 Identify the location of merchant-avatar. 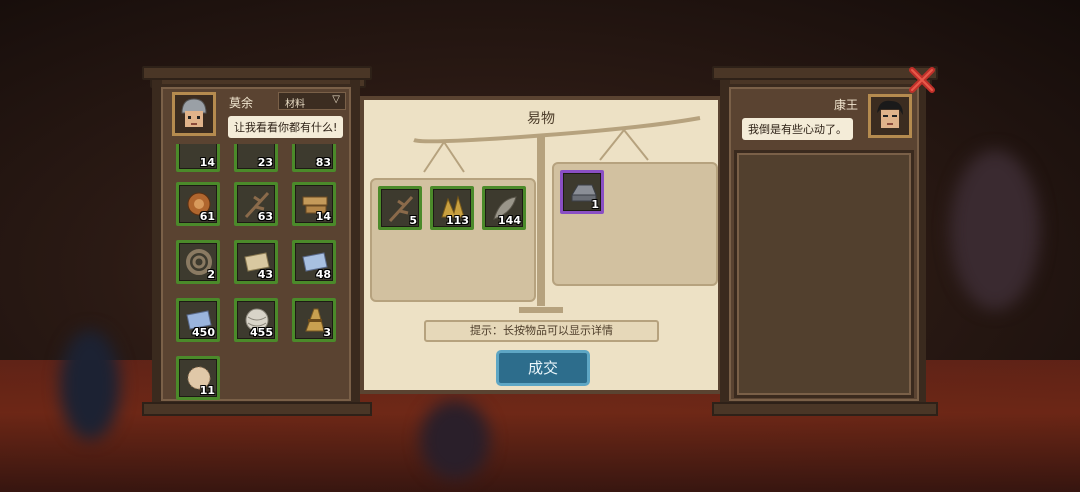
(890, 116).